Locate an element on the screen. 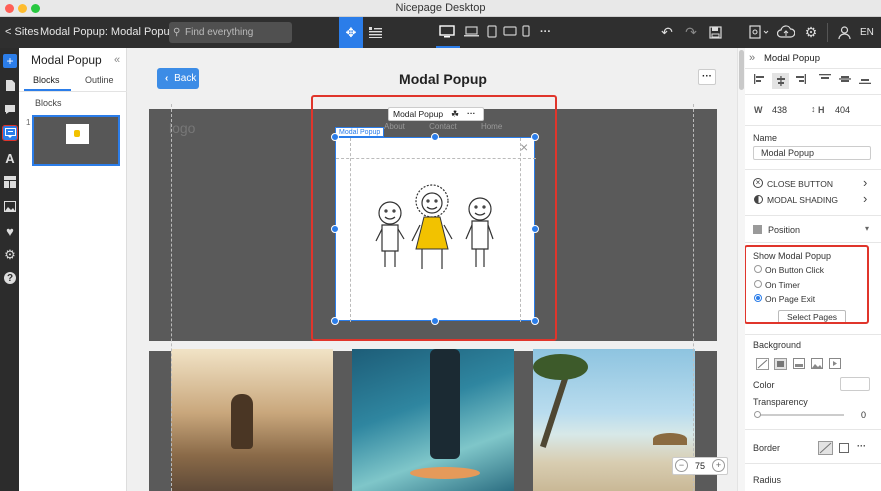 The width and height of the screenshot is (881, 491). background-none-icon is located at coordinates (762, 364).